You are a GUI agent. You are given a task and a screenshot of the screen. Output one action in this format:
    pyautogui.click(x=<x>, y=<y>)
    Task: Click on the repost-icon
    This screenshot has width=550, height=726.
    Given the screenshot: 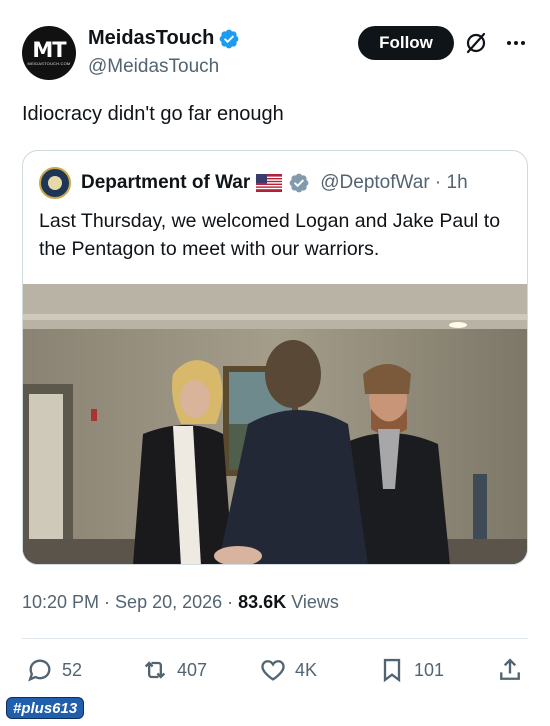 What is the action you would take?
    pyautogui.click(x=155, y=670)
    